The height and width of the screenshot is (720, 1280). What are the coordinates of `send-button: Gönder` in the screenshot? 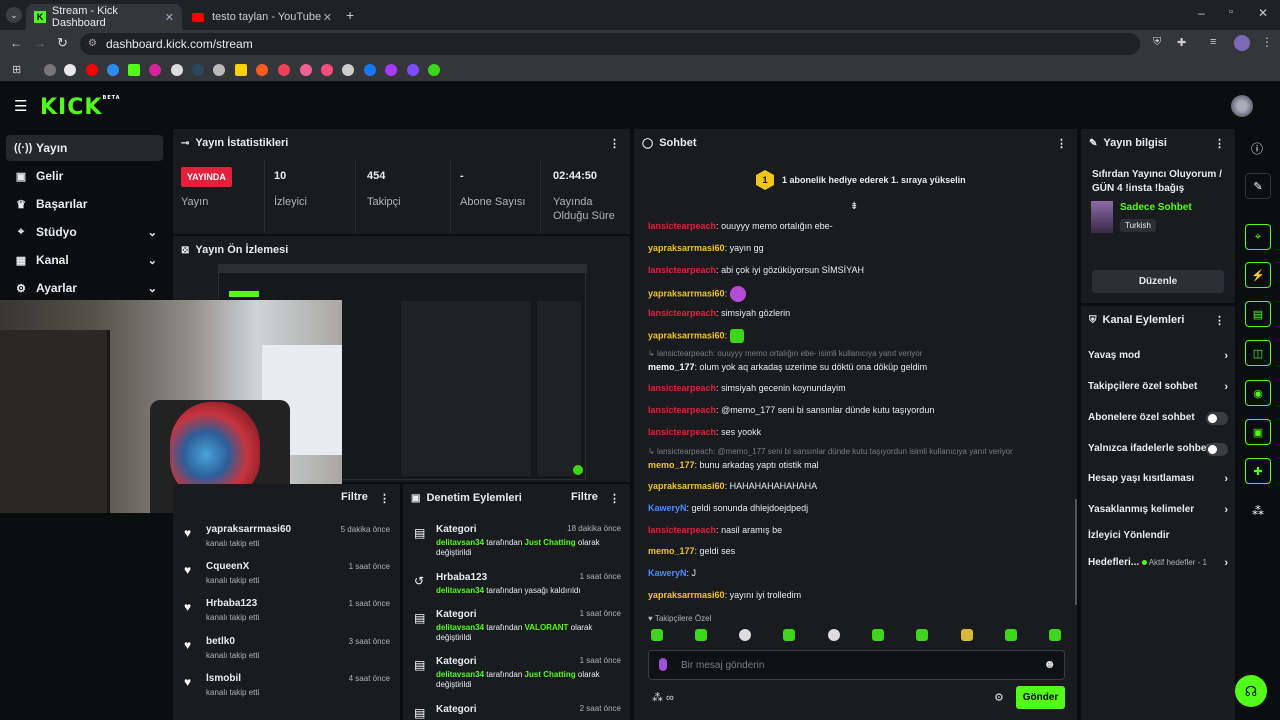 It's located at (1040, 697).